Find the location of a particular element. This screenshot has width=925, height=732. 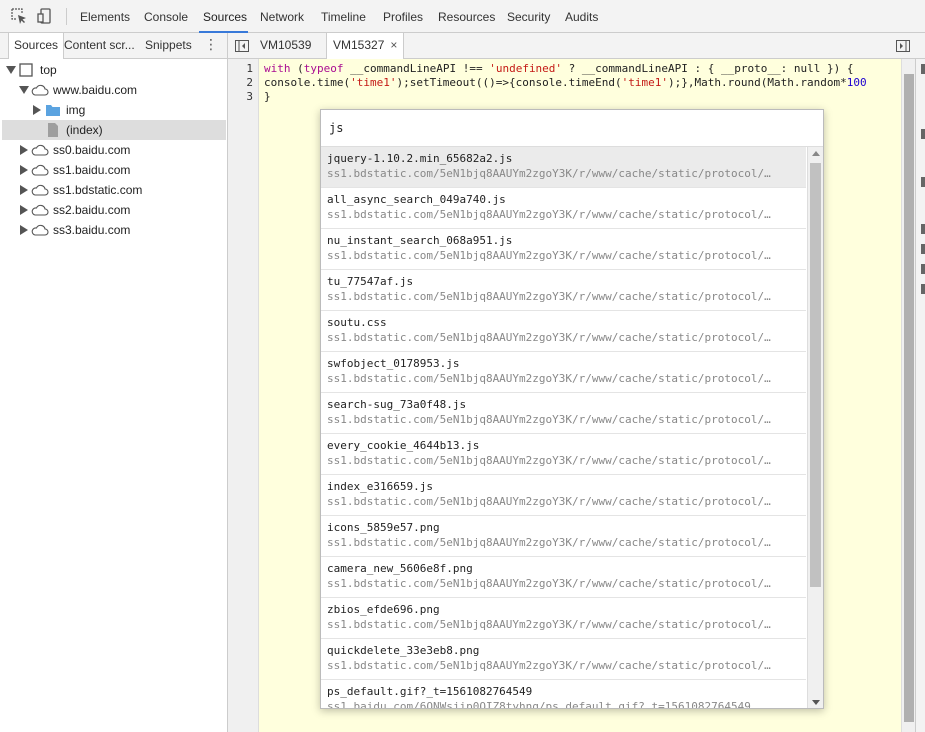

tree-item-index: (index) is located at coordinates (114, 130).